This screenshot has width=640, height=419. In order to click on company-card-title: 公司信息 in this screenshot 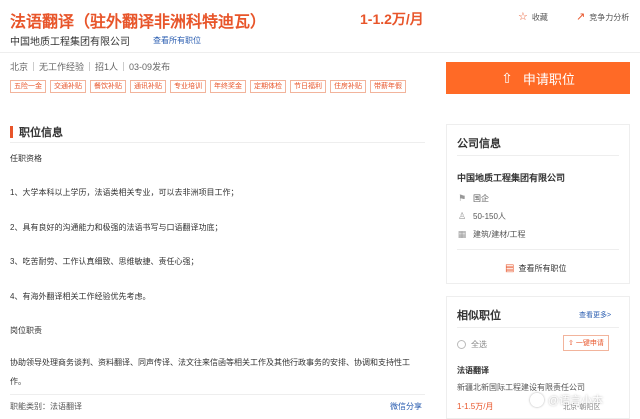, I will do `click(479, 144)`.